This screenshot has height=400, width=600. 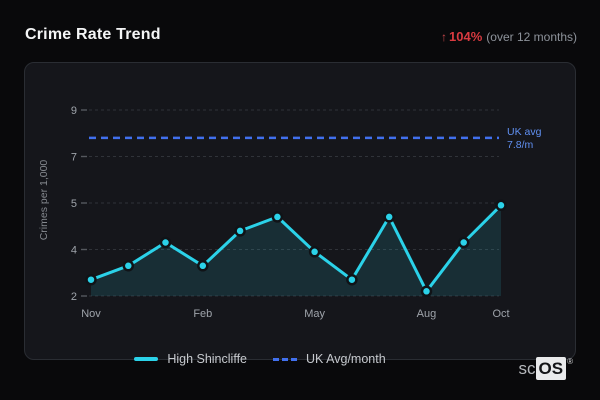 What do you see at coordinates (500, 314) in the screenshot?
I see `x-tick-label: Oct` at bounding box center [500, 314].